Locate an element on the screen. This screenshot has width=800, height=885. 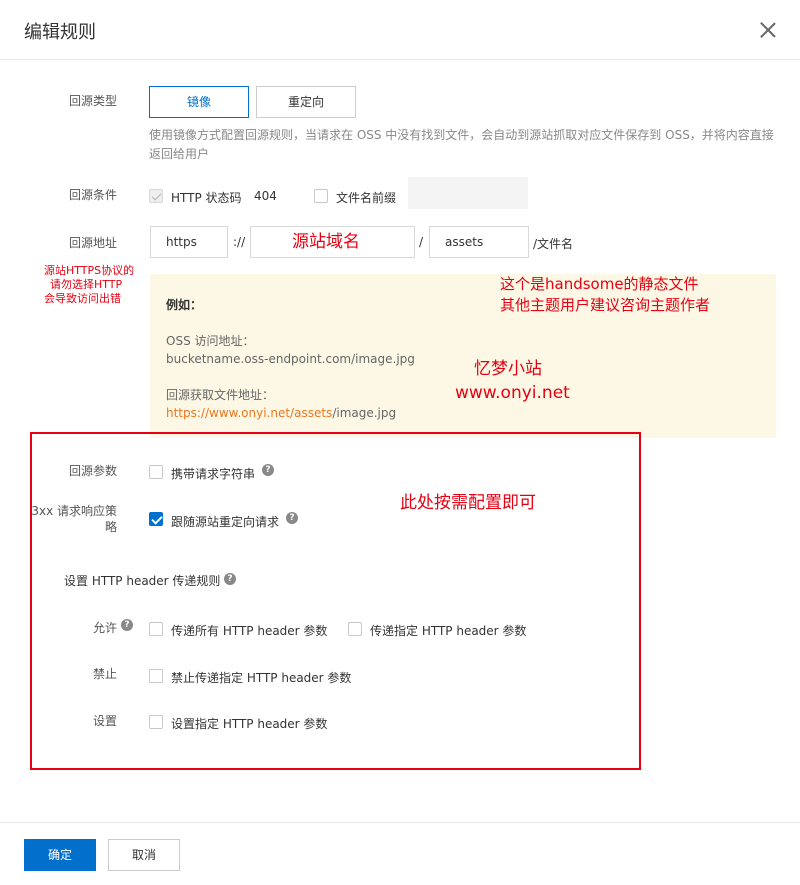
footer-divider is located at coordinates (400, 822).